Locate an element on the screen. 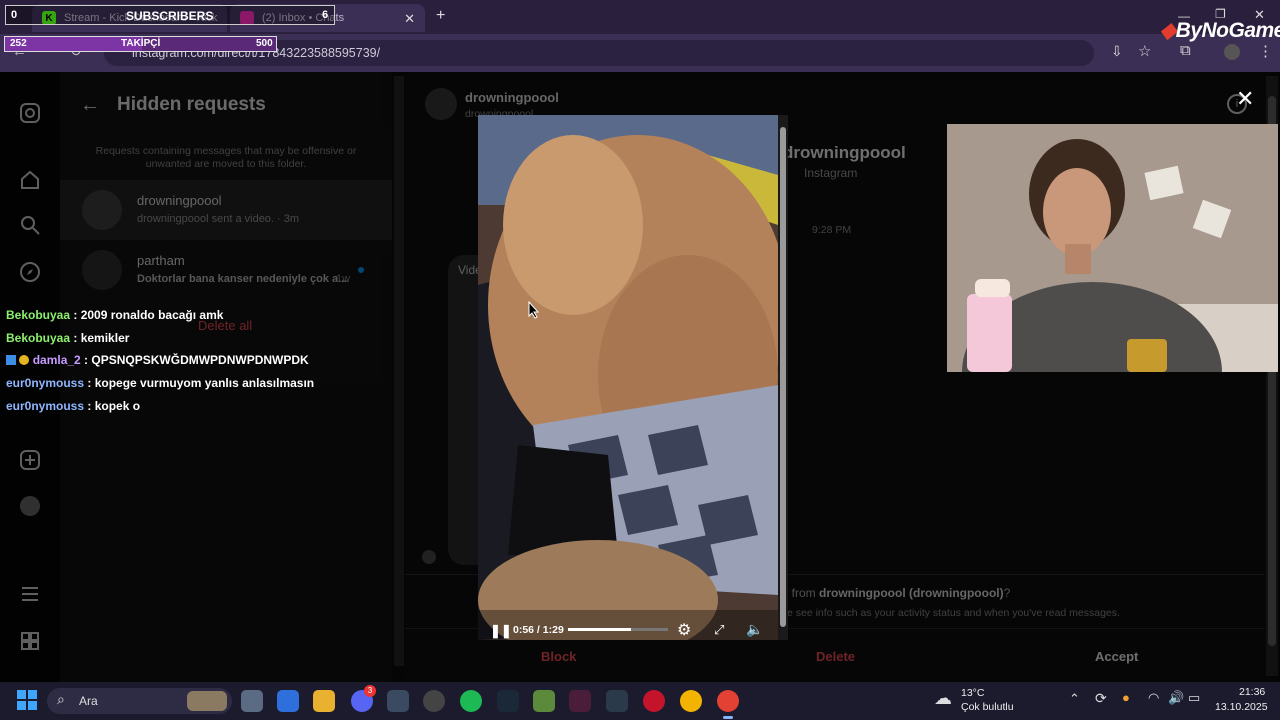 The width and height of the screenshot is (1280, 720). tray-chevron-up-icon: ⌃ is located at coordinates (1074, 699).